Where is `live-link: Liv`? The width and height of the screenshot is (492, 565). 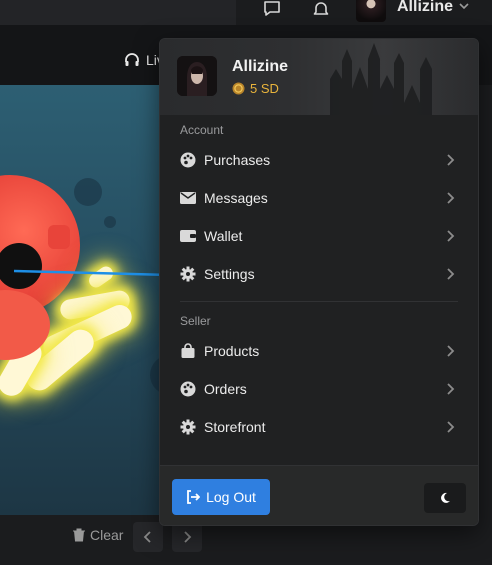
live-link: Liv is located at coordinates (144, 60).